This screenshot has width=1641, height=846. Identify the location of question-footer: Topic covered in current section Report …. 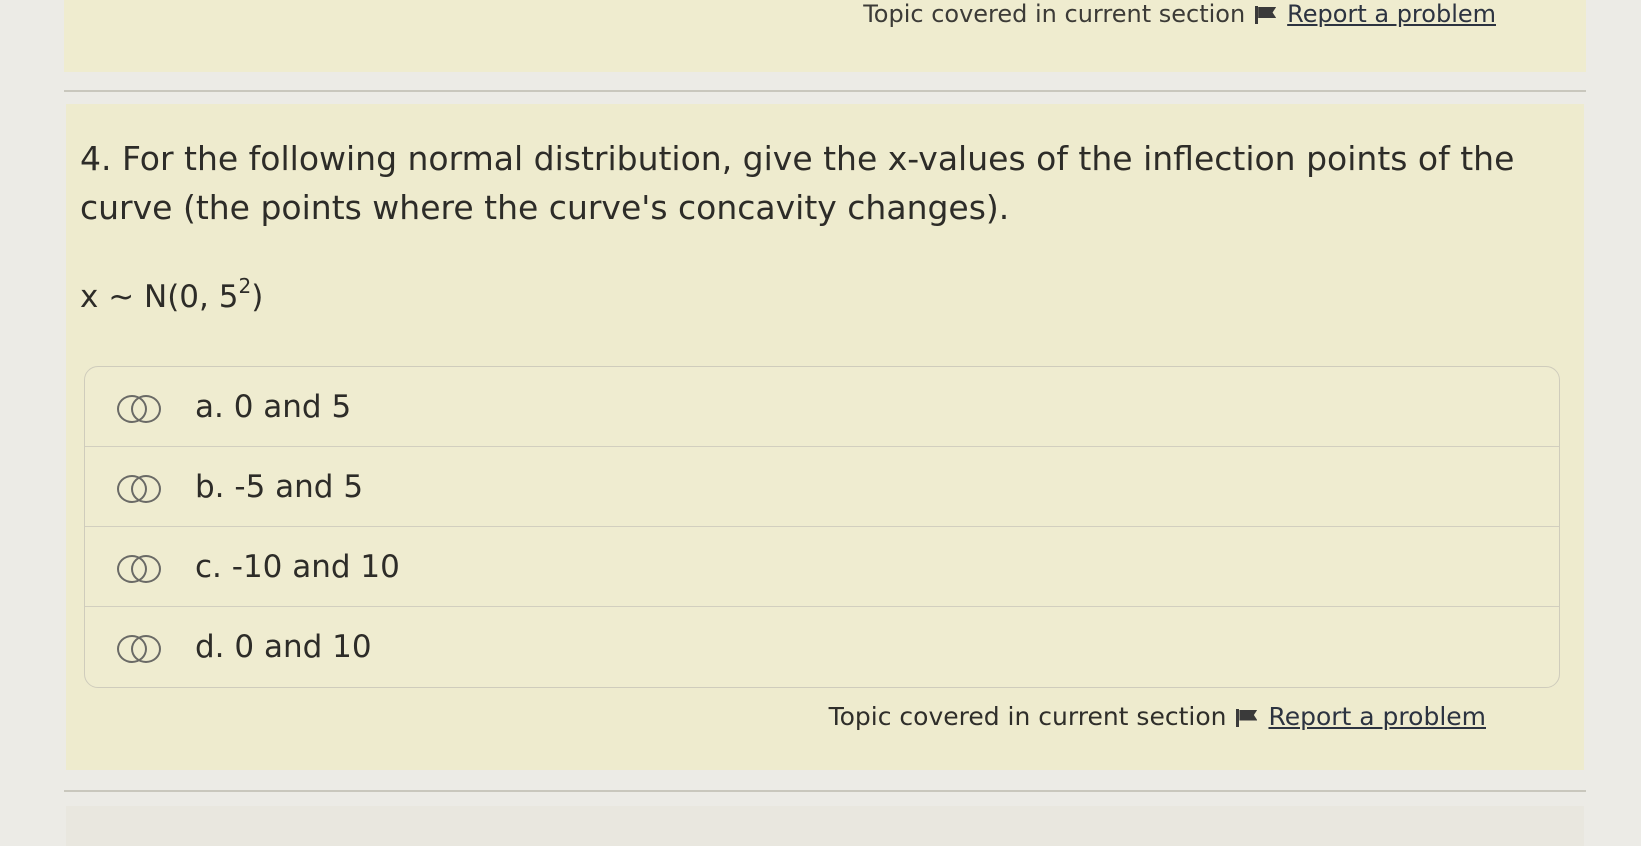
(1157, 716).